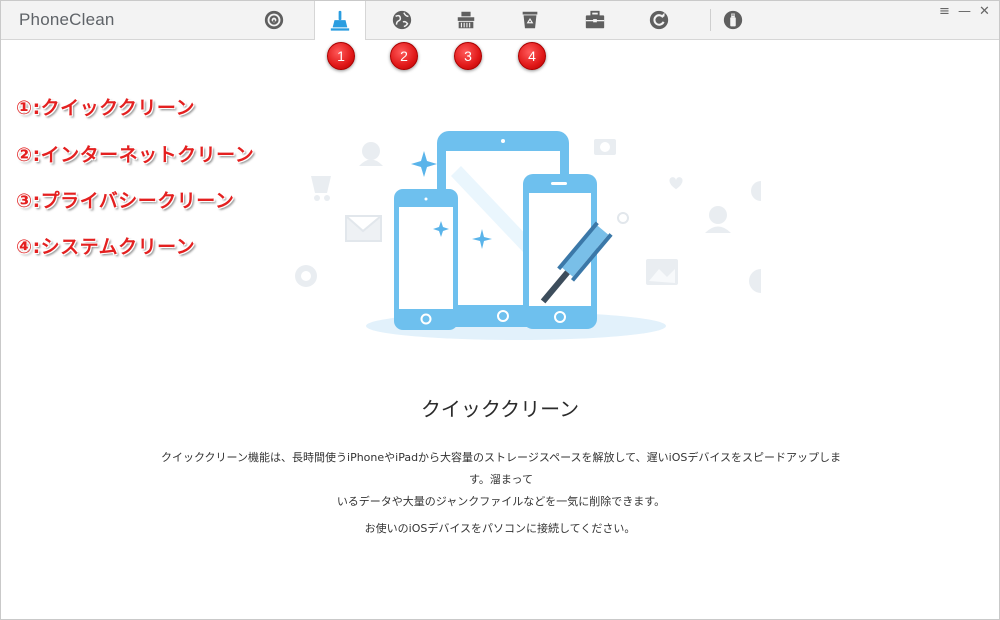 This screenshot has width=1000, height=620. I want to click on tab-system-clean, so click(530, 20).